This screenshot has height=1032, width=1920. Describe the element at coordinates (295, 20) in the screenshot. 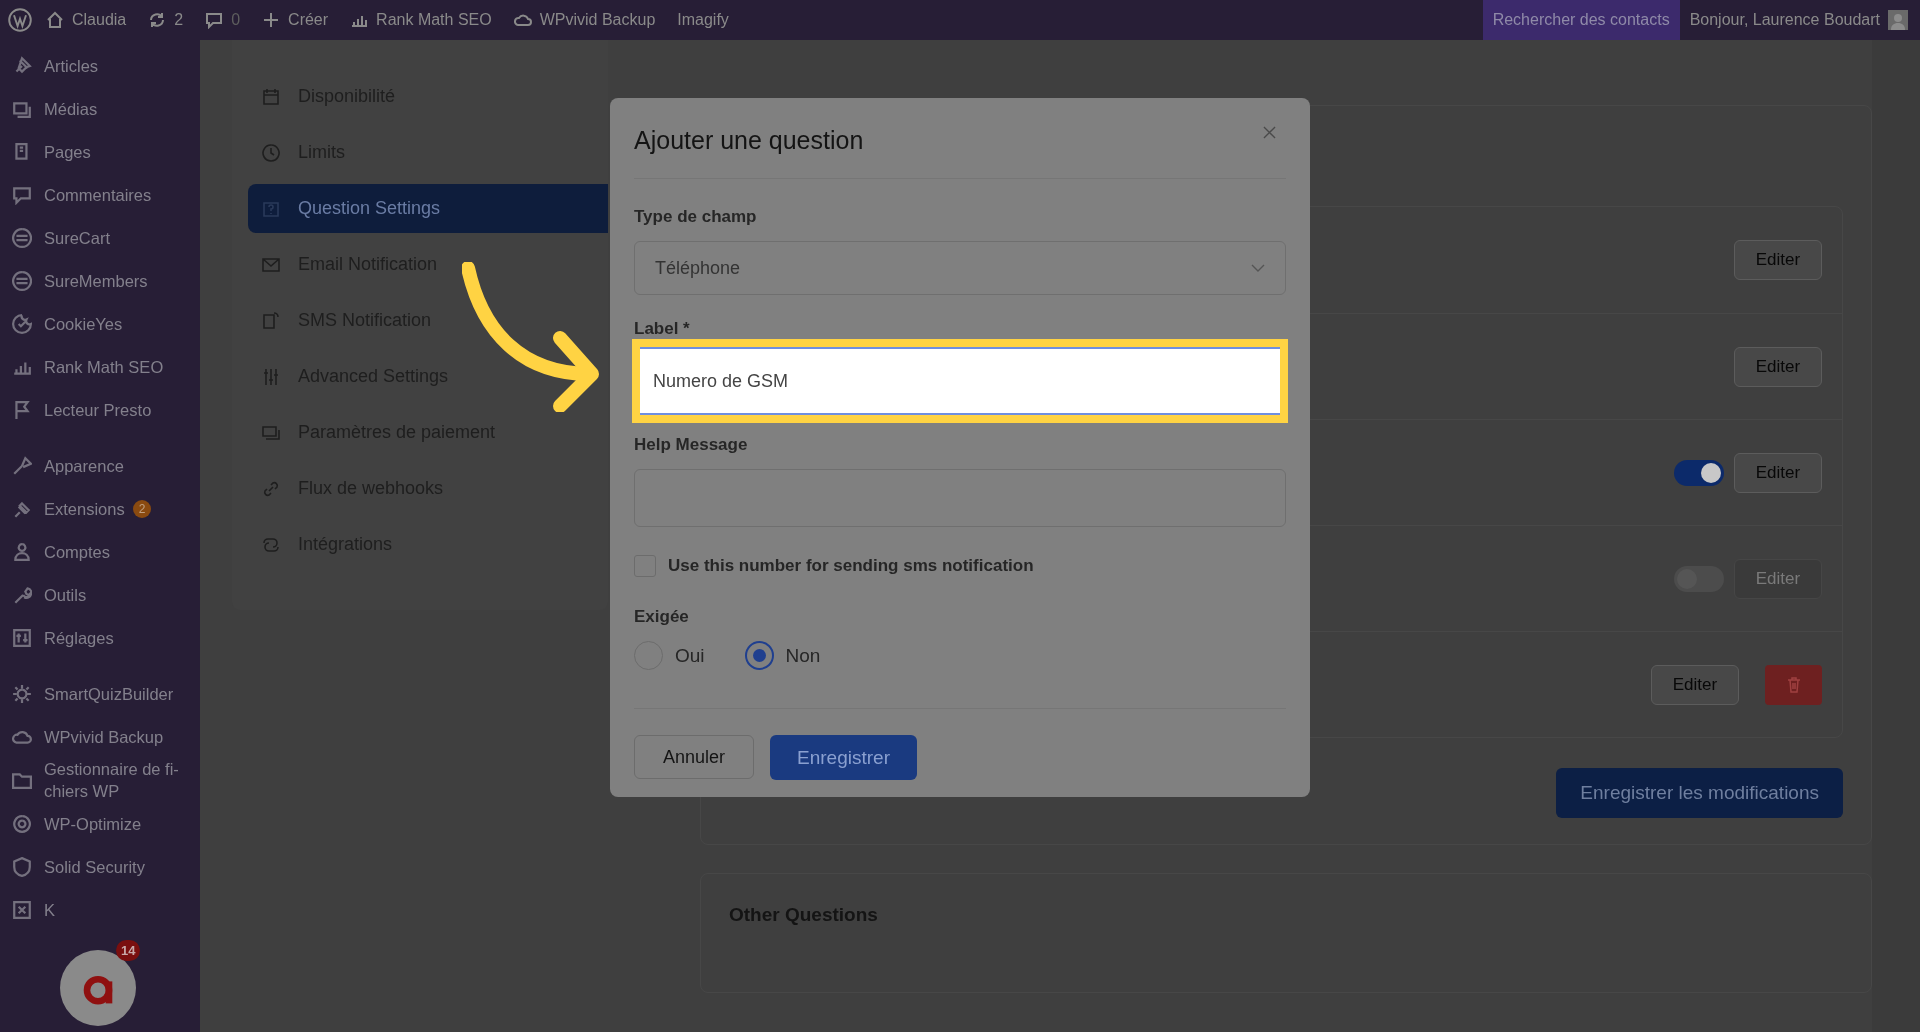

I see `admin-bar-item: Créer` at that location.